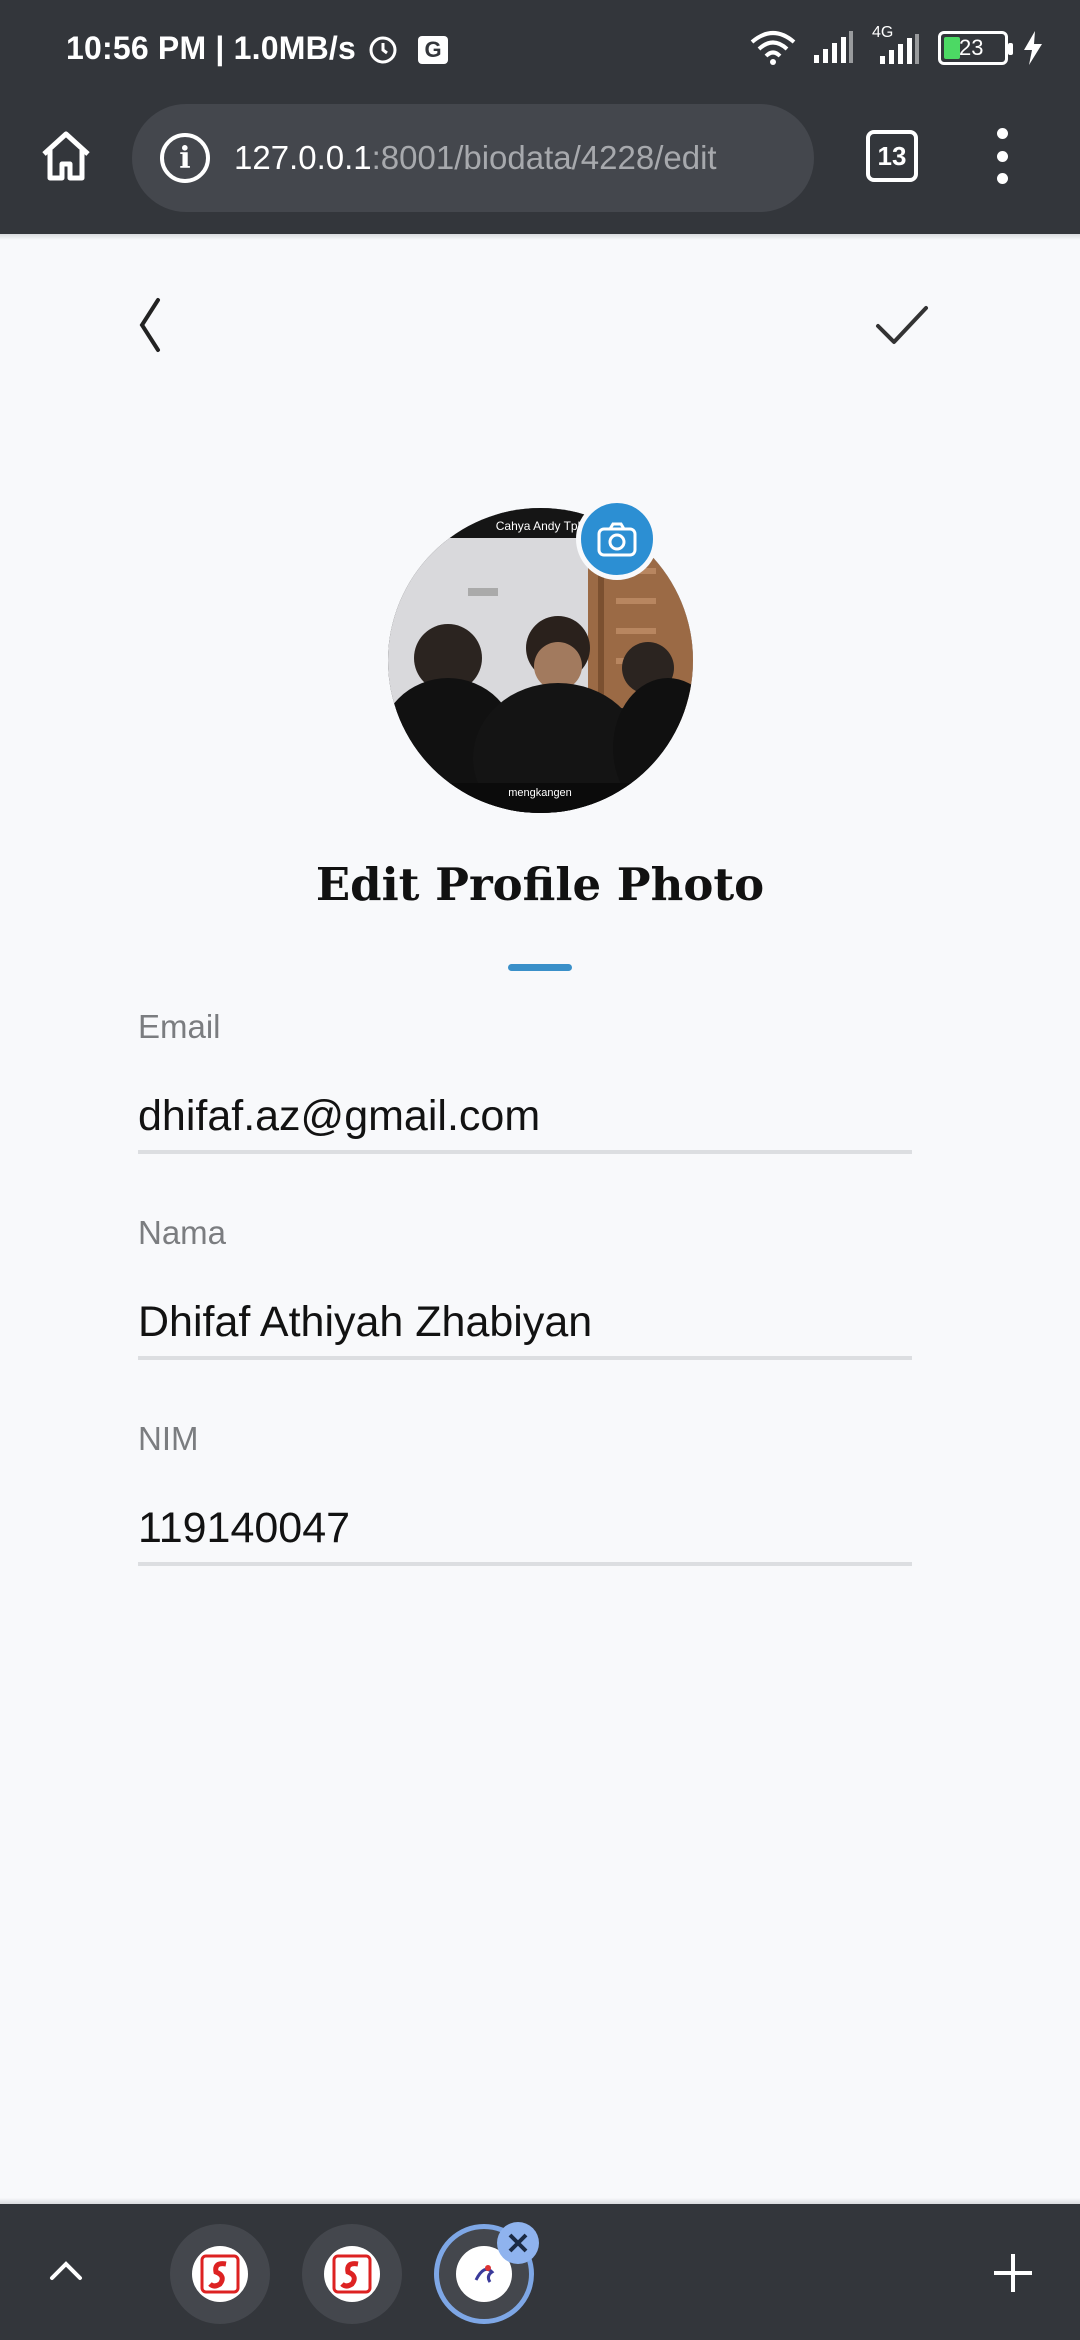  Describe the element at coordinates (149, 325) in the screenshot. I see `chevron-left-icon` at that location.